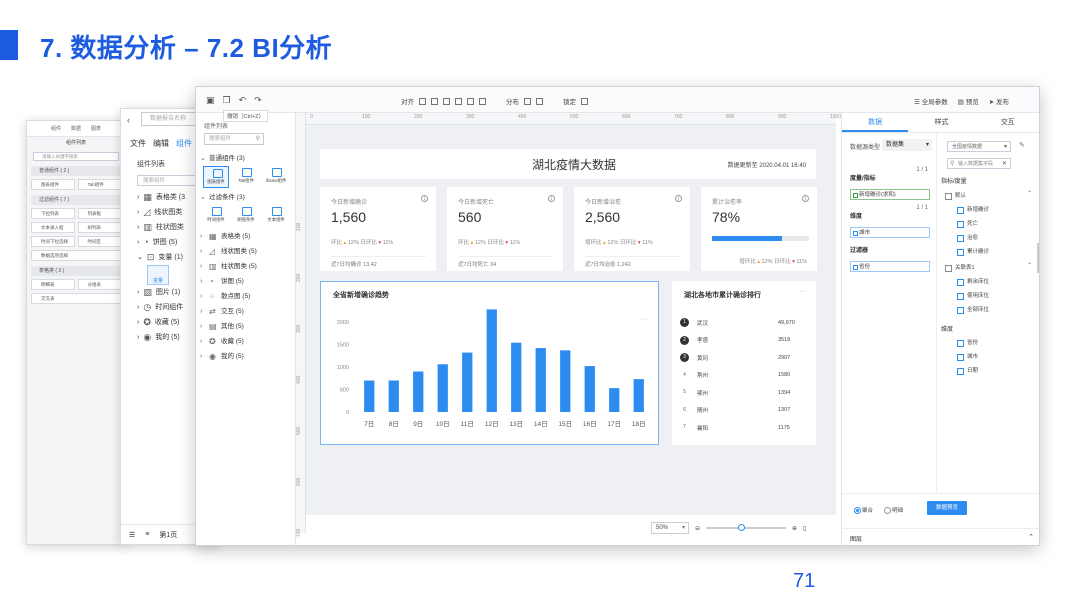 This screenshot has width=1080, height=608. I want to click on component-tree-item: › ◉ 我的 (5), so click(247, 356).